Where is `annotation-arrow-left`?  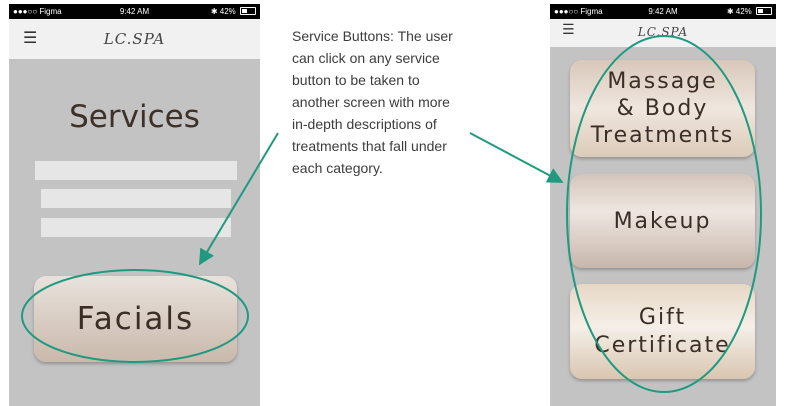
annotation-arrow-left is located at coordinates (238, 199).